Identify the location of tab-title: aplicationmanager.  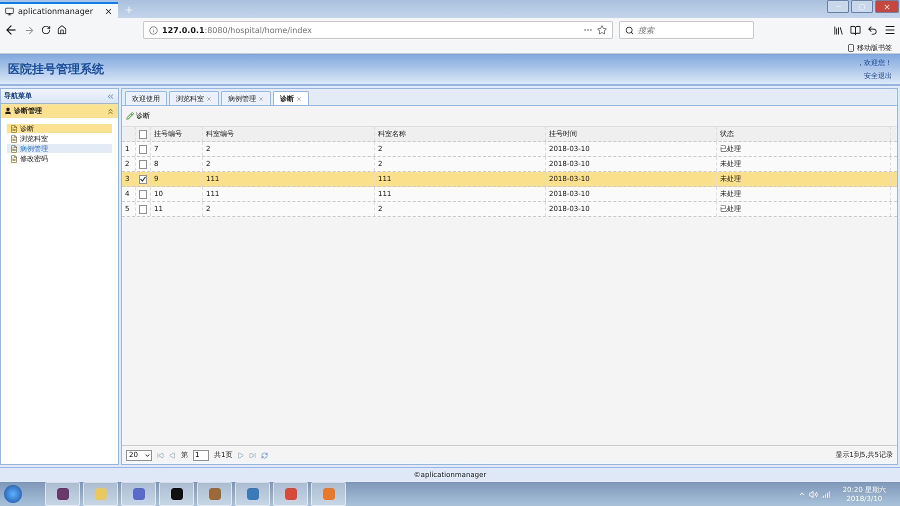
(56, 11).